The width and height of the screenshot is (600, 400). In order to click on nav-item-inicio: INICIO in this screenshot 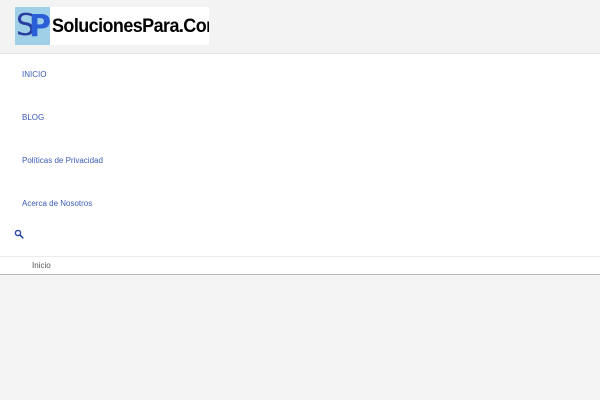, I will do `click(34, 74)`.